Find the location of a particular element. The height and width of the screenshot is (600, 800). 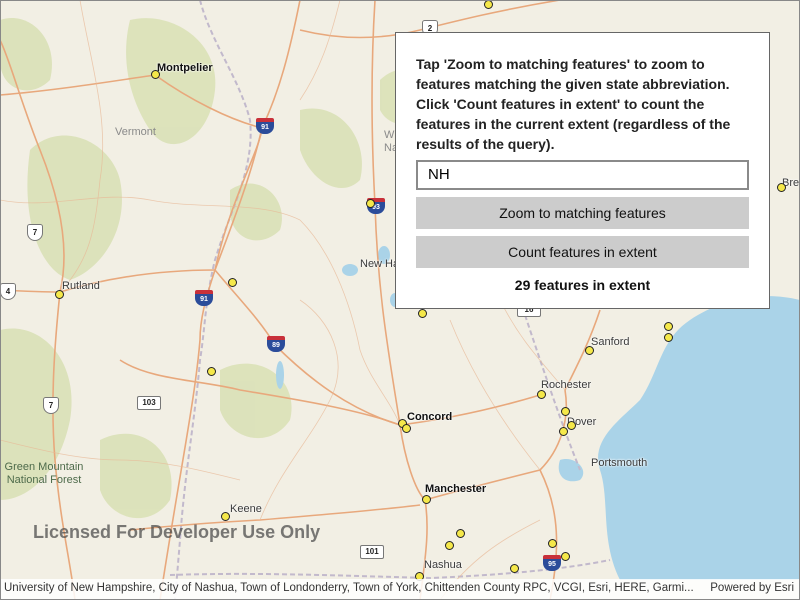

city-label-new-ha: New Ha is located at coordinates (380, 264).